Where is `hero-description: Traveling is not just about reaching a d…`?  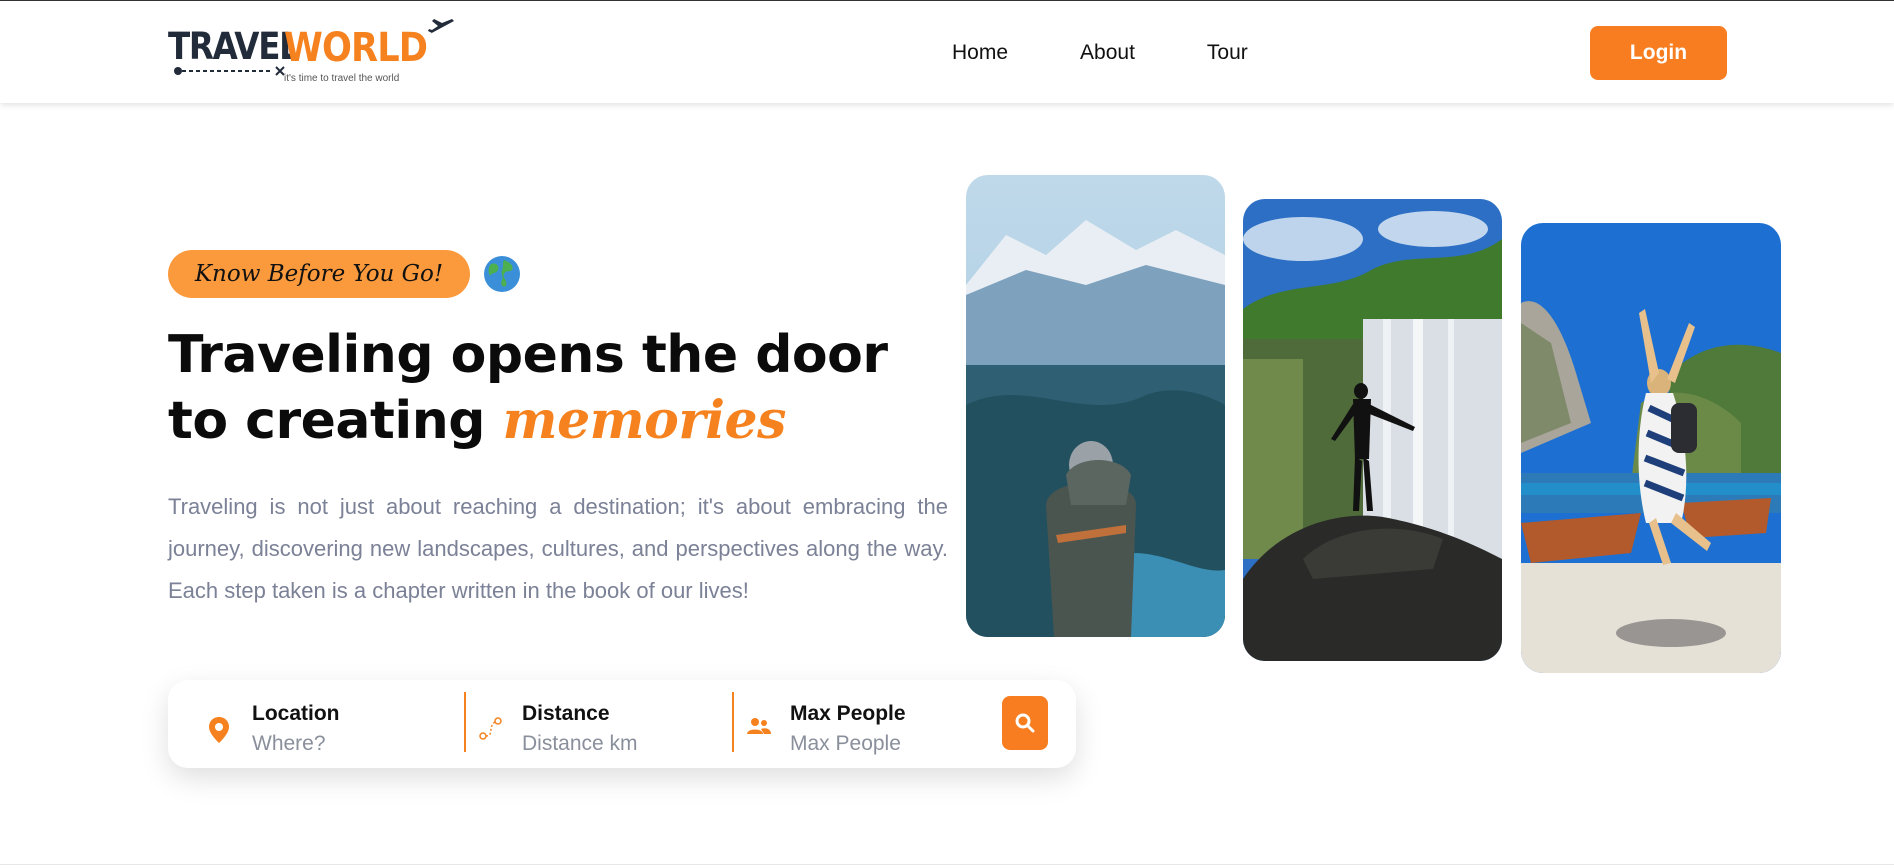 hero-description: Traveling is not just about reaching a d… is located at coordinates (558, 548).